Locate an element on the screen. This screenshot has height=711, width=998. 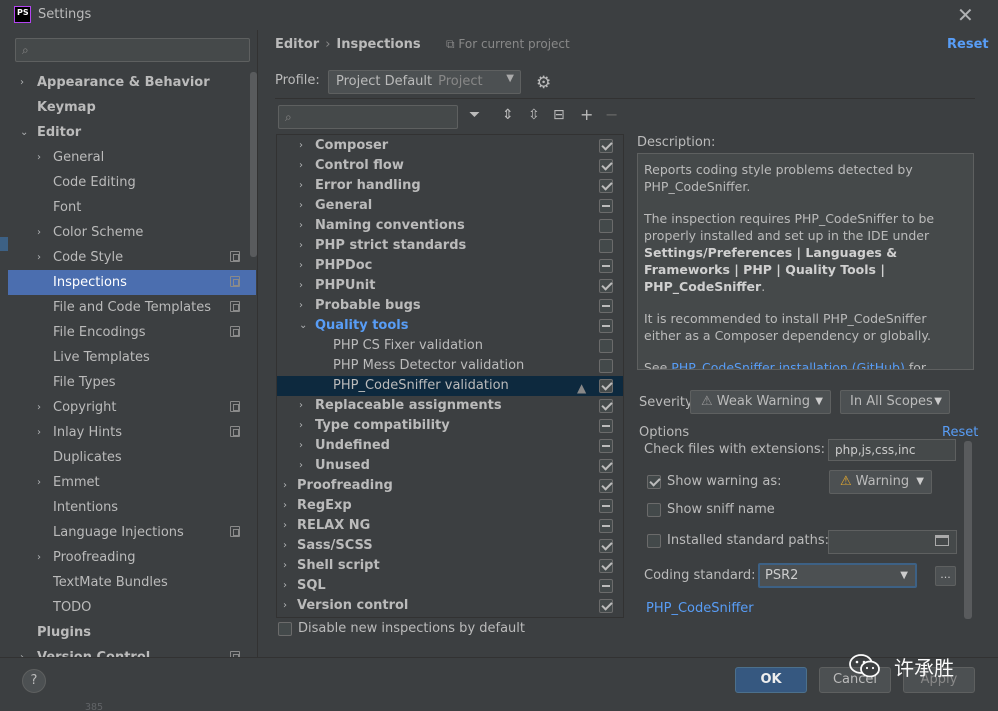
sidebar-item-color-scheme: › Color Scheme is located at coordinates (132, 232).